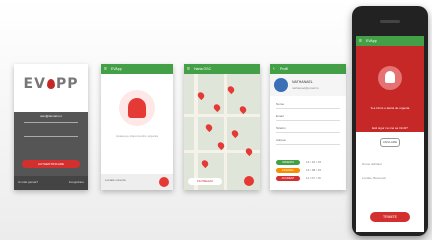  Describe the element at coordinates (76, 182) in the screenshot. I see `register-link: Inregistrare` at that location.